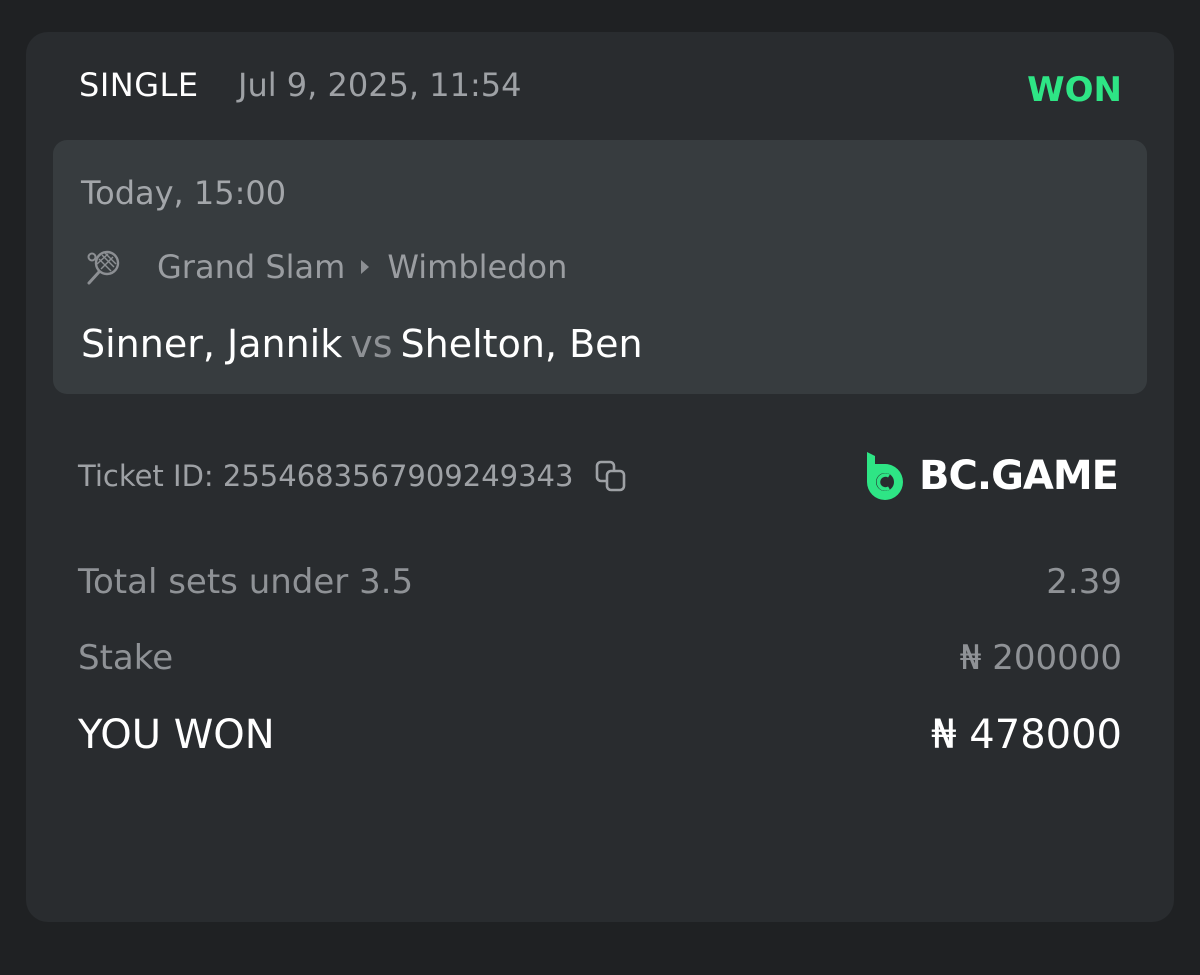 This screenshot has width=1200, height=975. Describe the element at coordinates (246, 582) in the screenshot. I see `market-name: Total sets under 3.5` at that location.